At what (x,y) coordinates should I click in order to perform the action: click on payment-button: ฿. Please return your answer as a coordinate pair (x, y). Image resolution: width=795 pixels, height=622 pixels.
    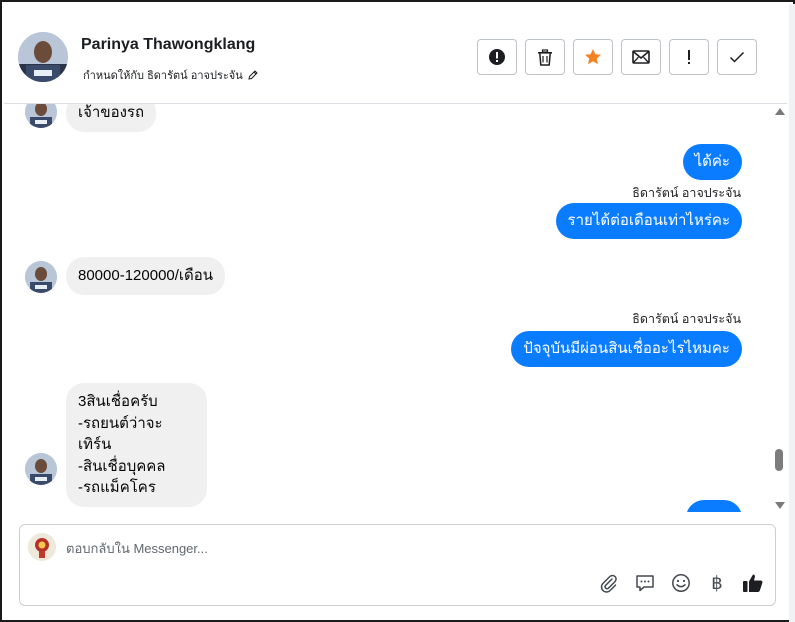
    Looking at the image, I should click on (717, 583).